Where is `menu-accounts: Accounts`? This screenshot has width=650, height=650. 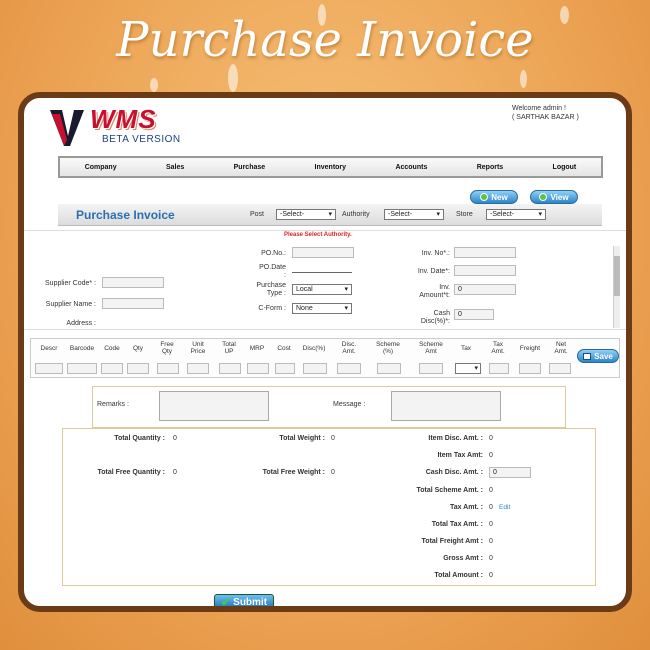 menu-accounts: Accounts is located at coordinates (411, 167).